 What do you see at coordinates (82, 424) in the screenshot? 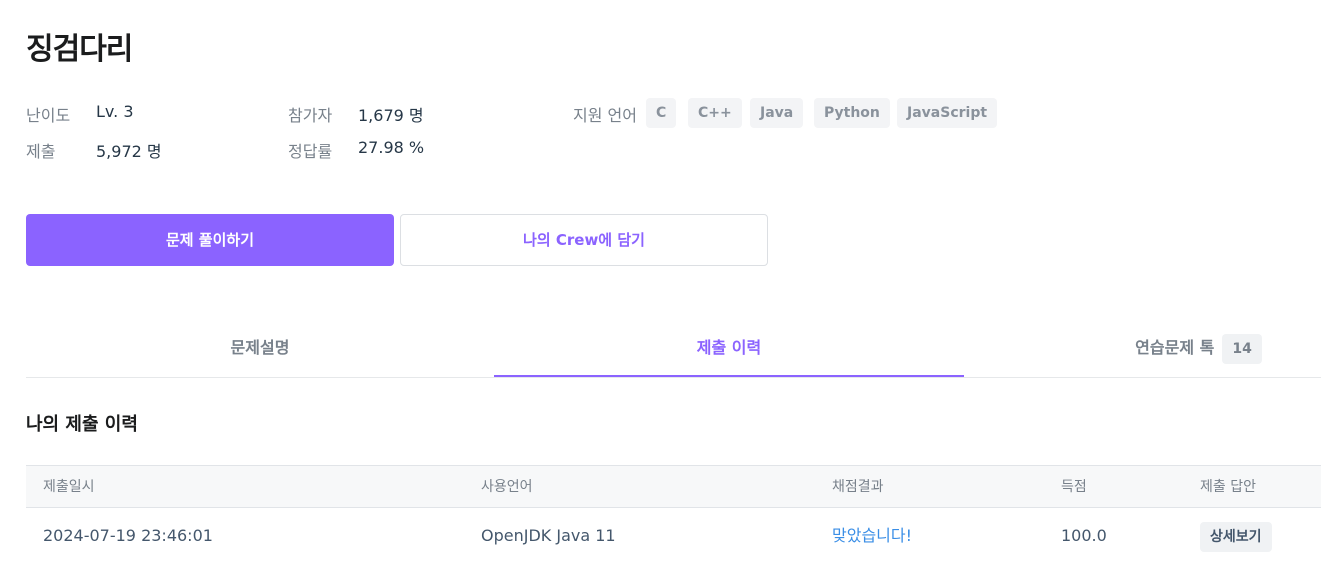
I see `history-section-title: 나의 제출 이력` at bounding box center [82, 424].